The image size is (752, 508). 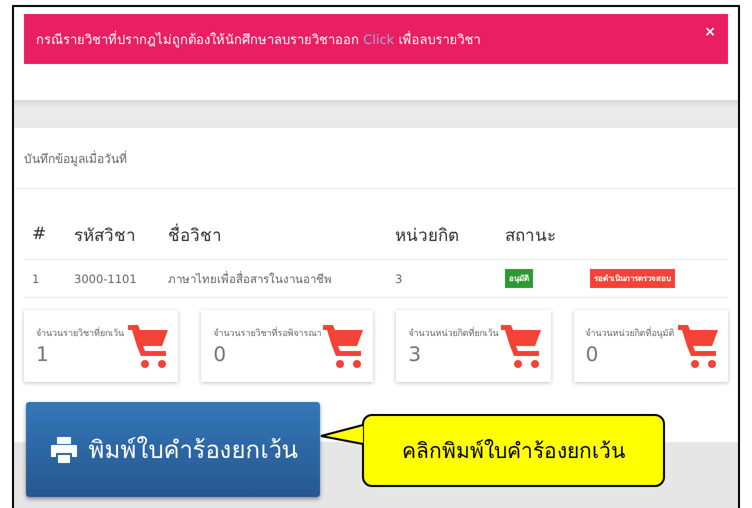 What do you see at coordinates (415, 354) in the screenshot?
I see `stat-value: 3` at bounding box center [415, 354].